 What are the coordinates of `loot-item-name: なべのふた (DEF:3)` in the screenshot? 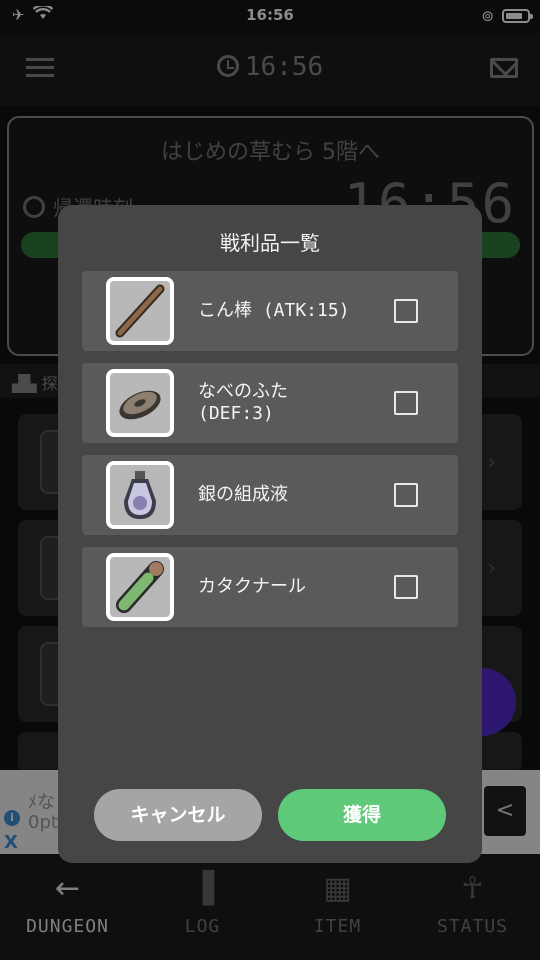 It's located at (243, 402).